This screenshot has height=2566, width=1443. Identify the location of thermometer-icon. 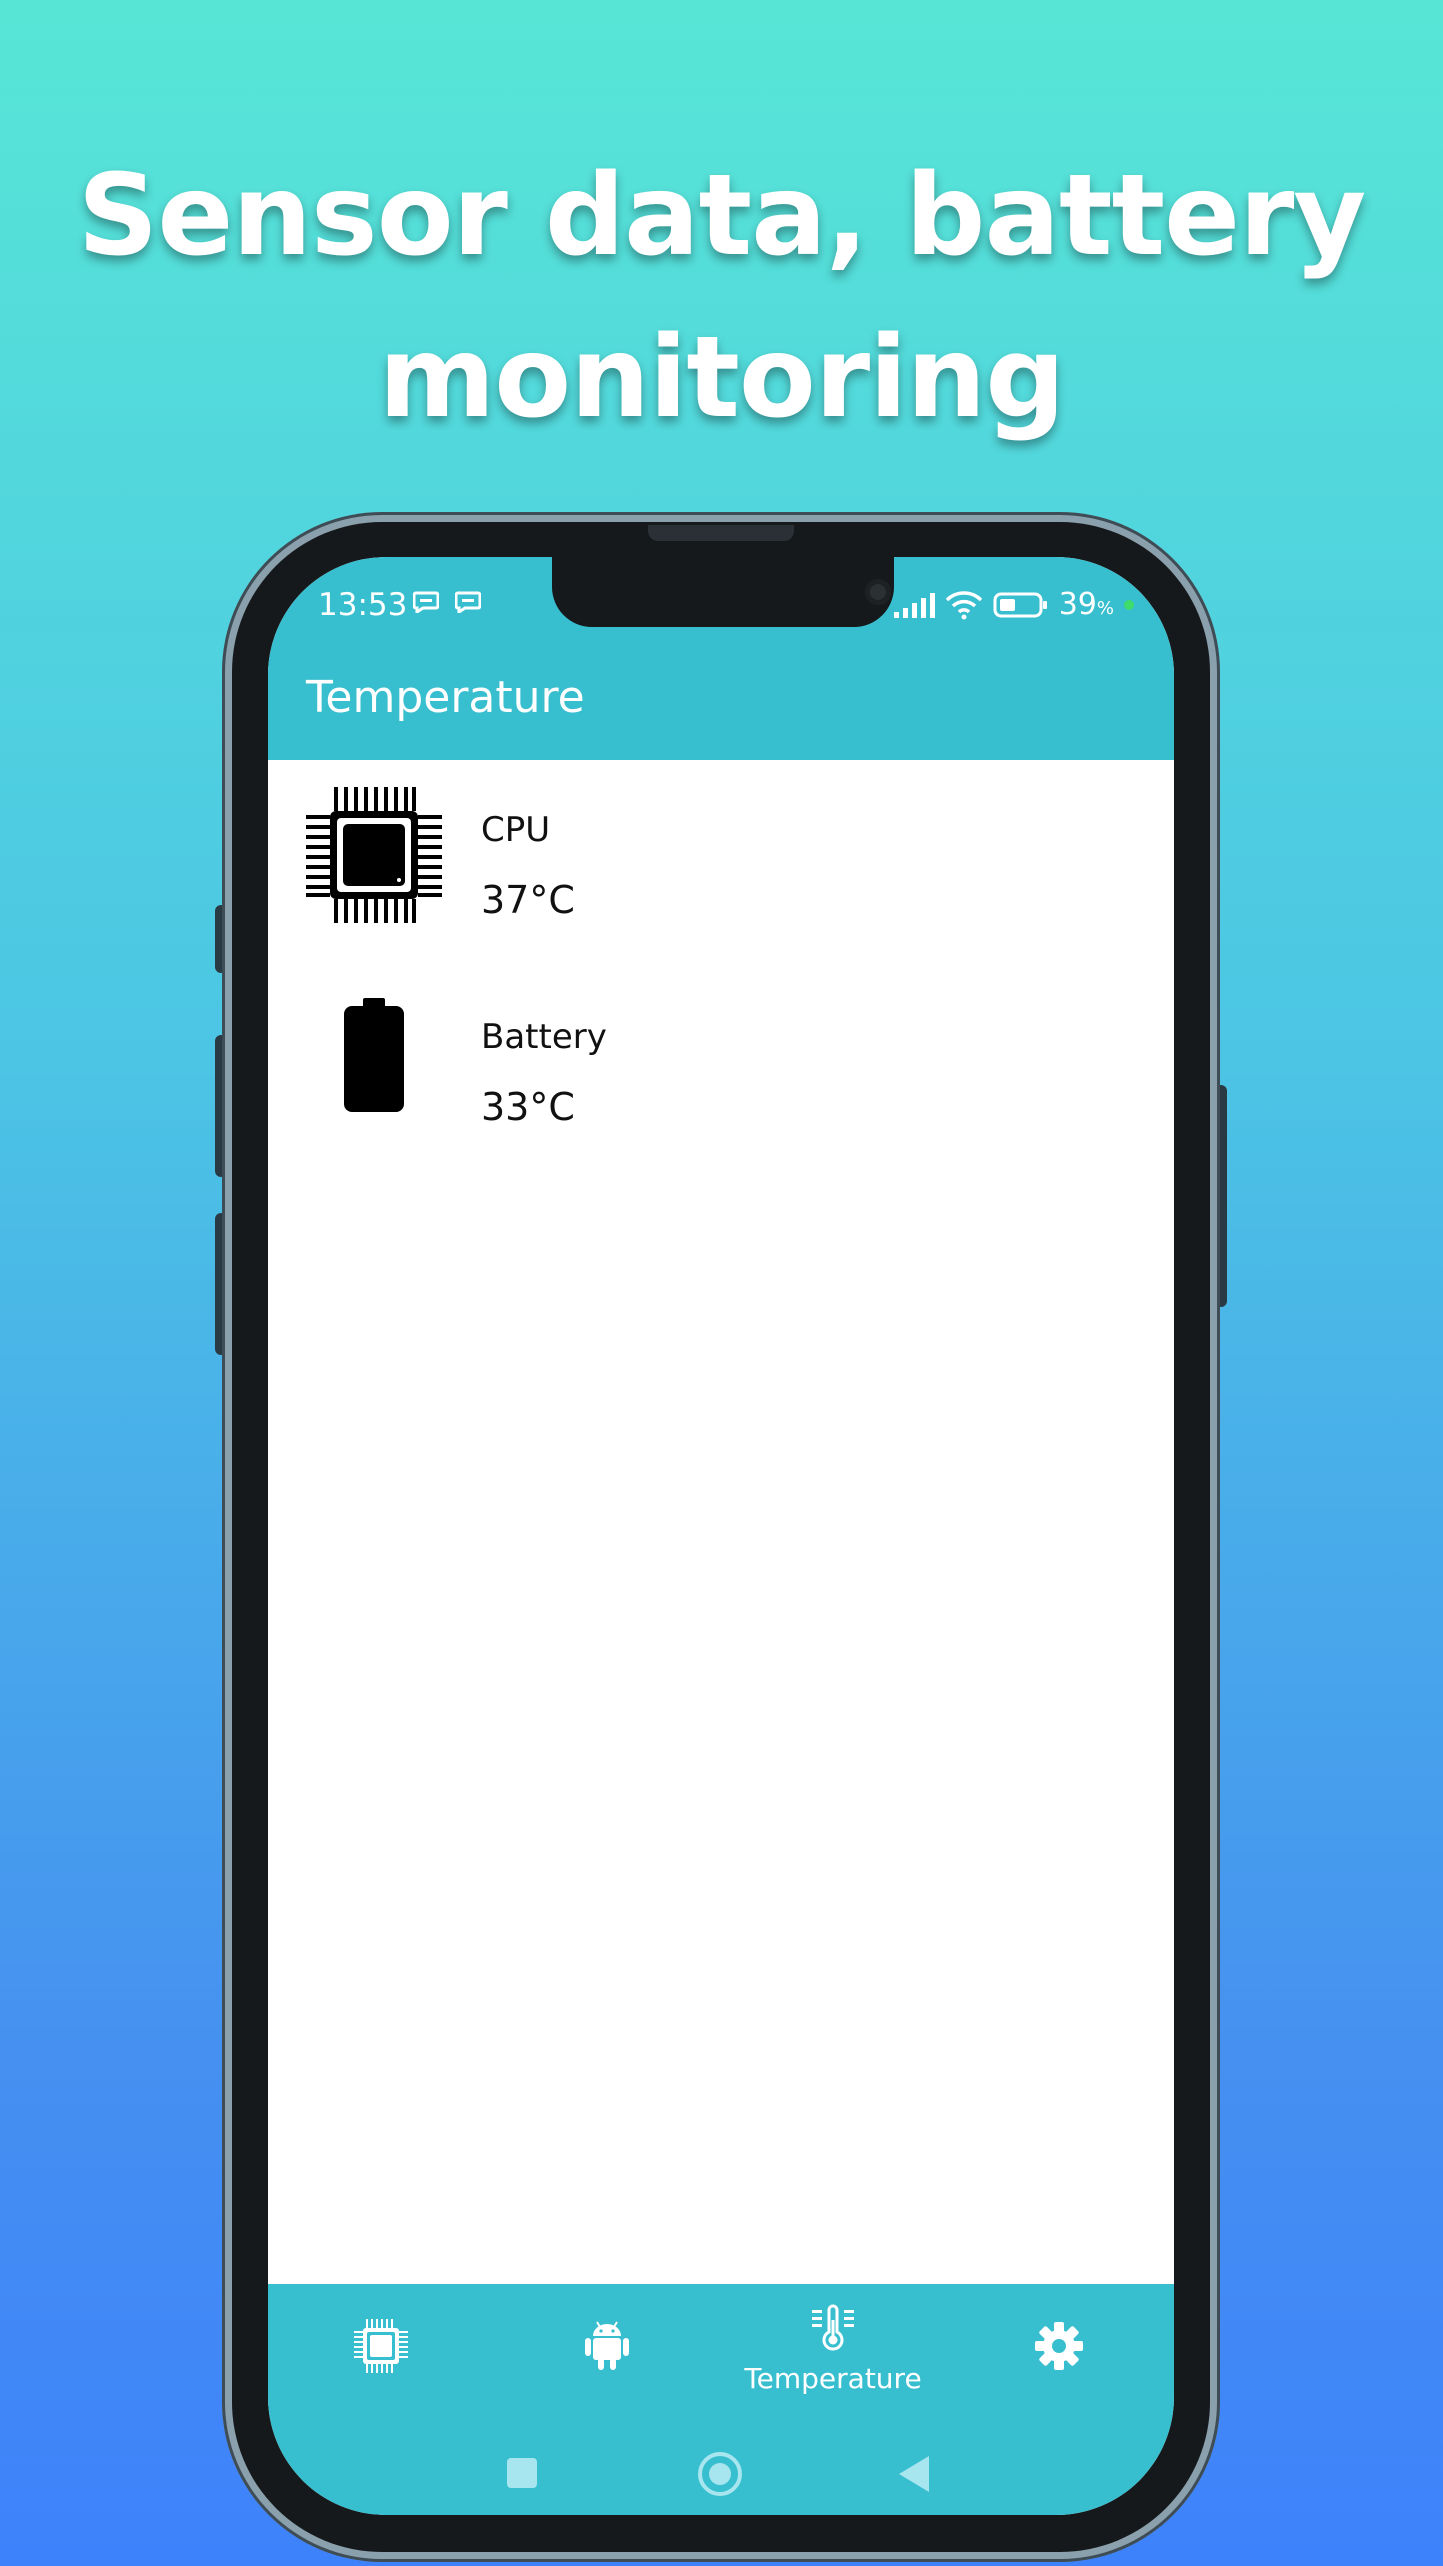
(833, 2327).